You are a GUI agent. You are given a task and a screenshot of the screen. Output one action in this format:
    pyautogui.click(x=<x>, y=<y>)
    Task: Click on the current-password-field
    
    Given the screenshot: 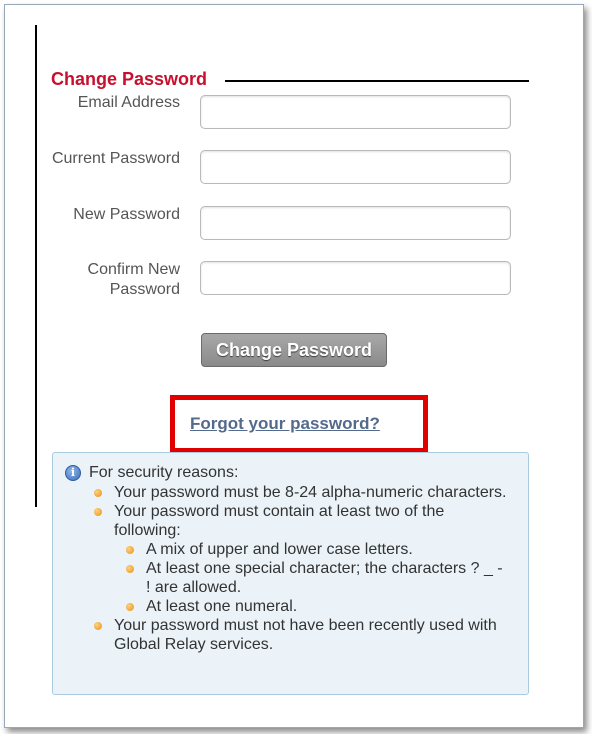 What is the action you would take?
    pyautogui.click(x=355, y=167)
    